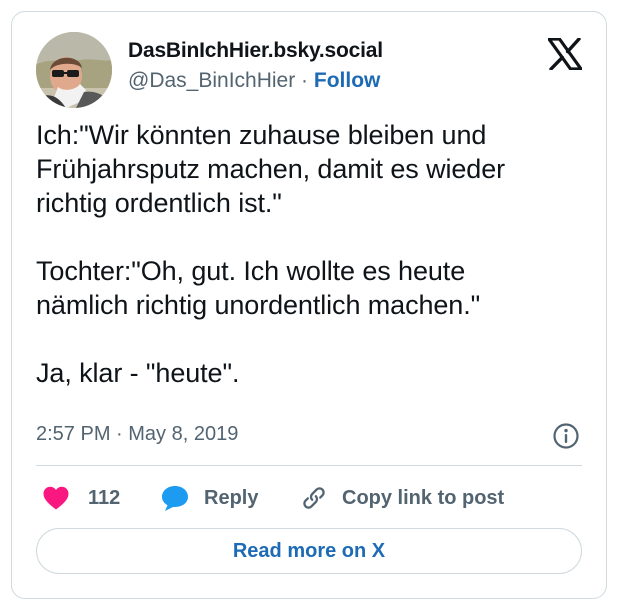 The image size is (620, 610). I want to click on copy-link-button: Copy link to post, so click(402, 498).